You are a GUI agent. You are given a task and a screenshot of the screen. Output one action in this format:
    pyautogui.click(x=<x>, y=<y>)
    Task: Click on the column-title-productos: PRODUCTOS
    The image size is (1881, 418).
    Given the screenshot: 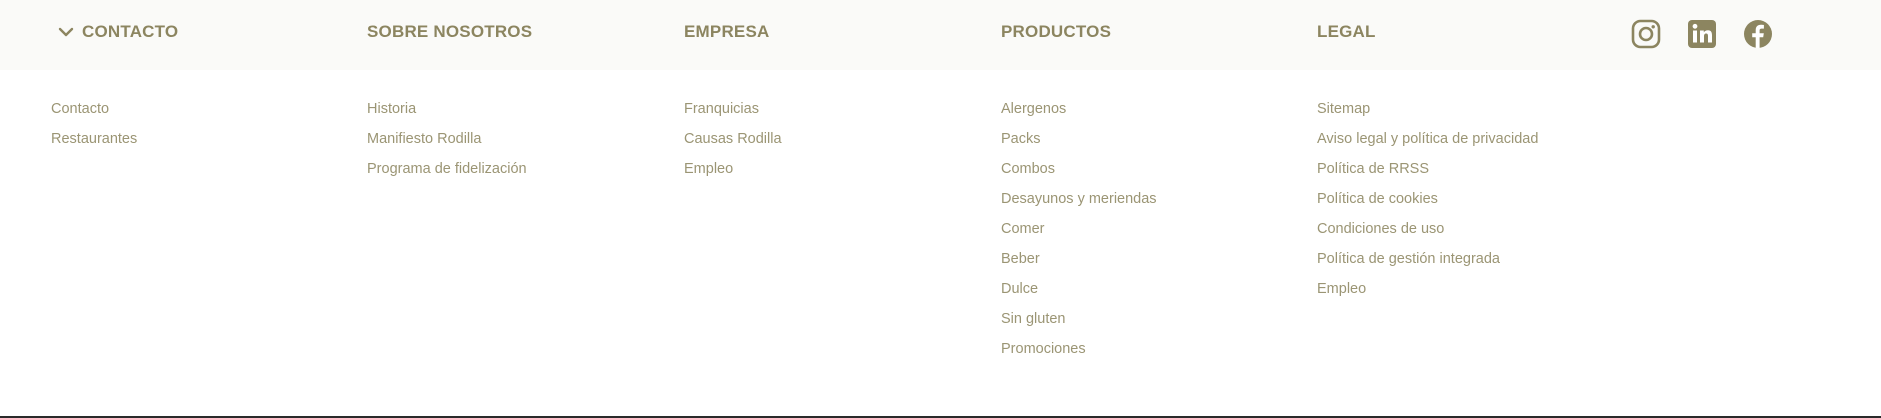 What is the action you would take?
    pyautogui.click(x=1056, y=32)
    